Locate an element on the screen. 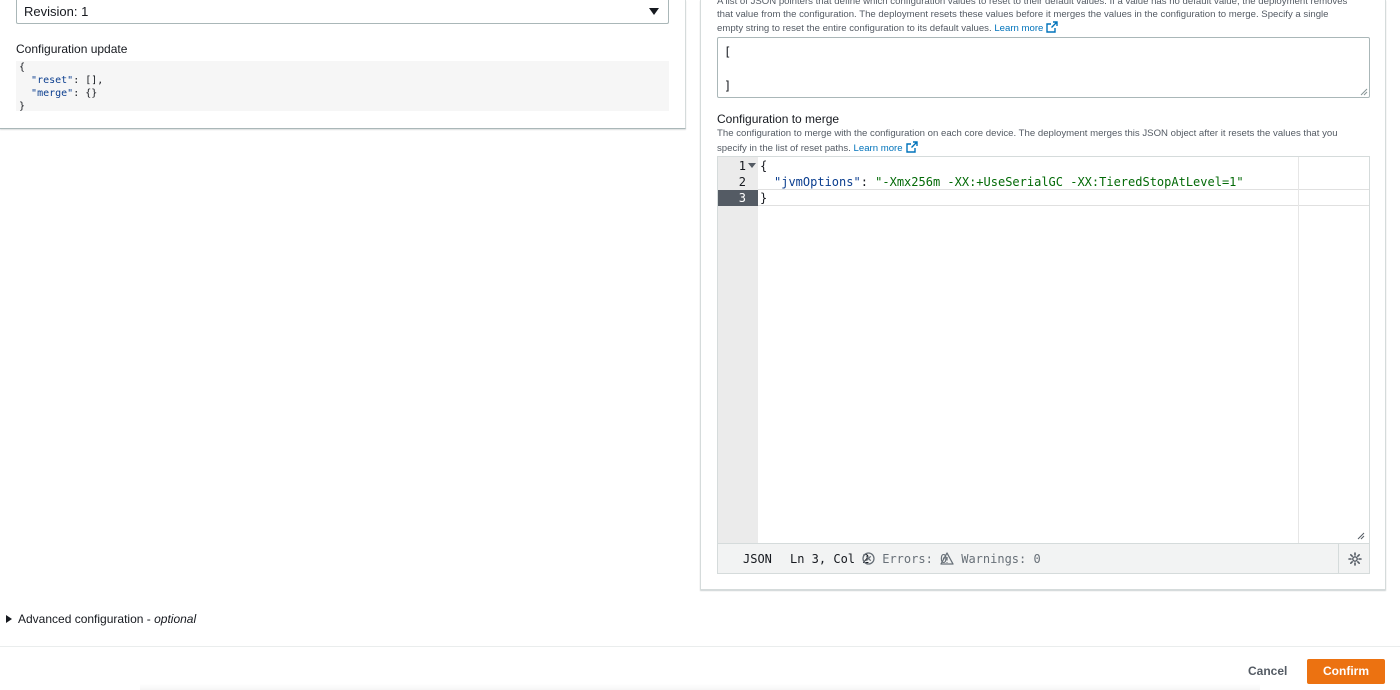 This screenshot has height=690, width=1400. code-key: "reset" is located at coordinates (52, 80).